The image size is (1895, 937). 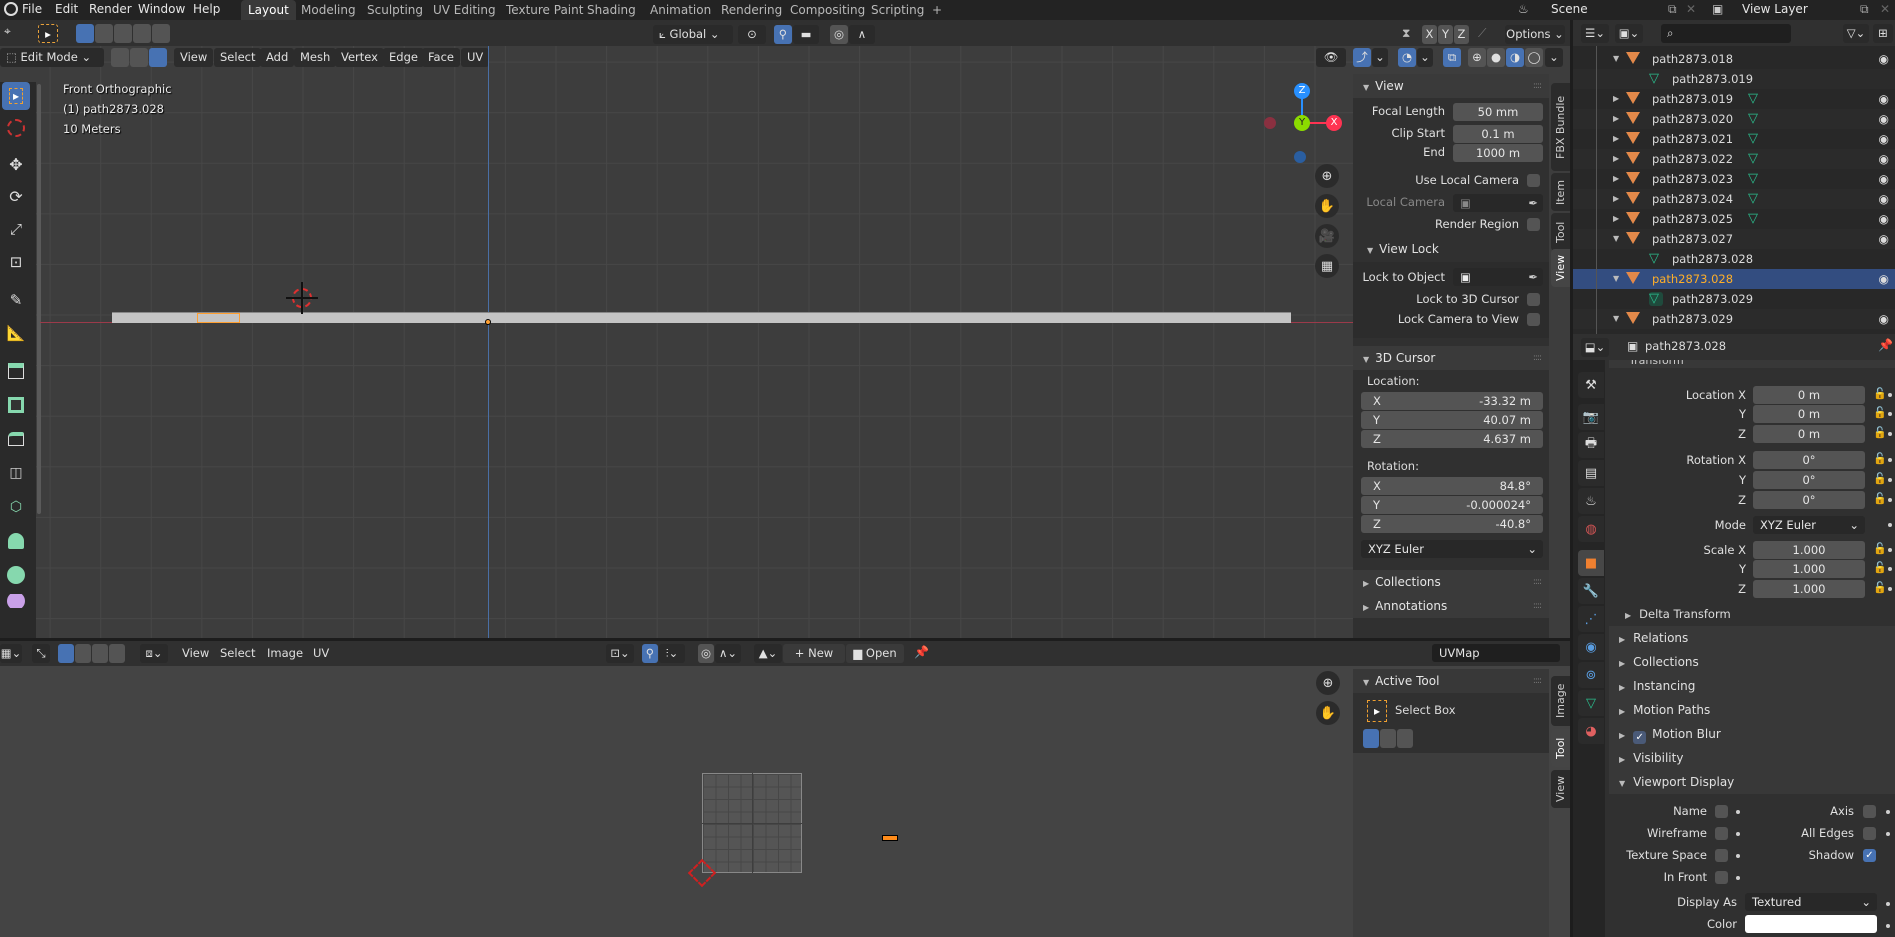 I want to click on select-mode-intersect, so click(x=161, y=33).